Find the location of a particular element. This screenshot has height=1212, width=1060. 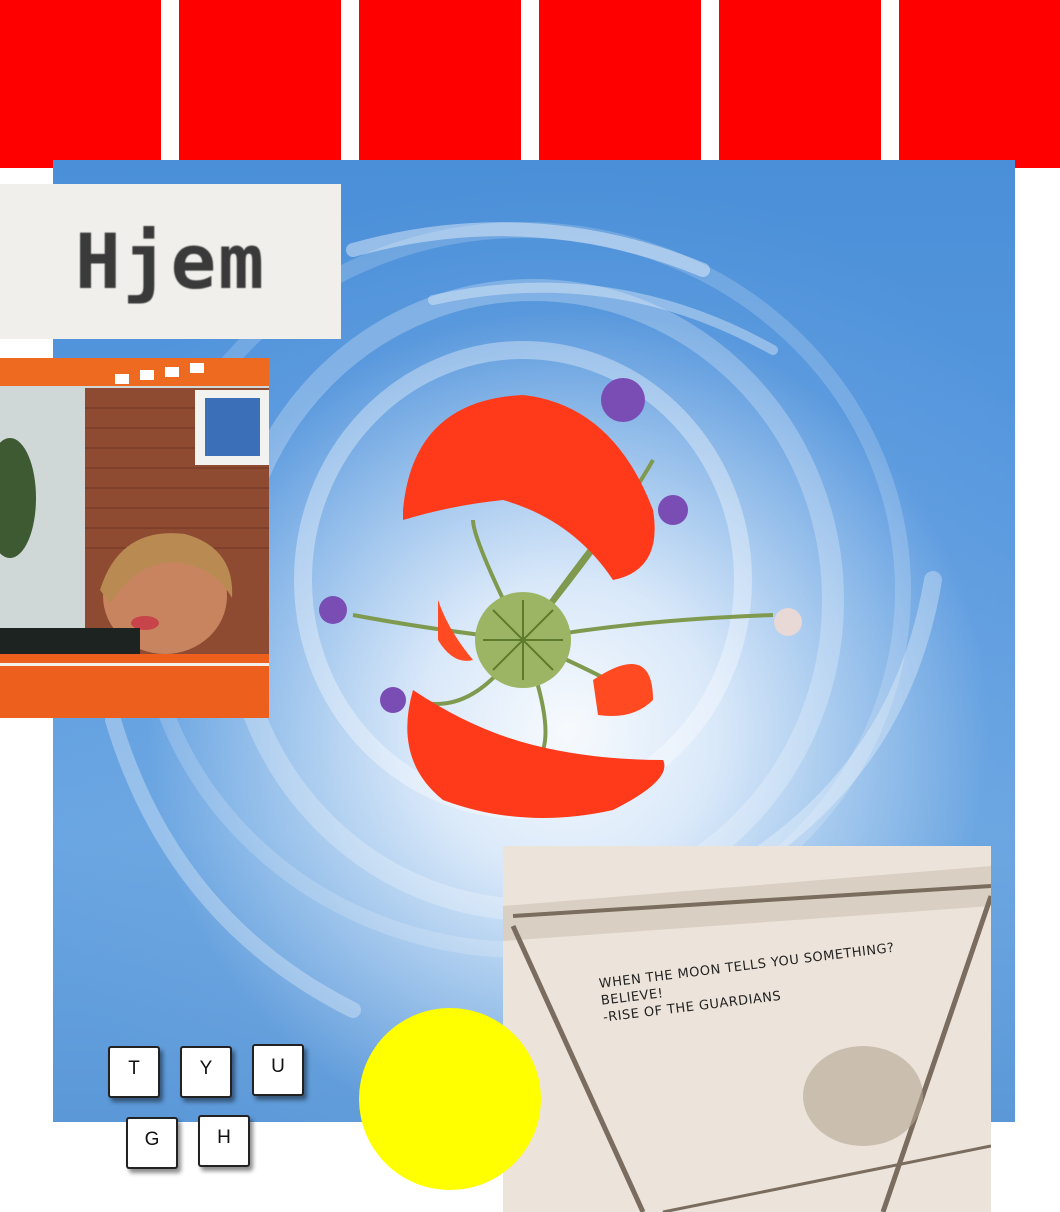

hjem-title: Hjem is located at coordinates (170, 261).